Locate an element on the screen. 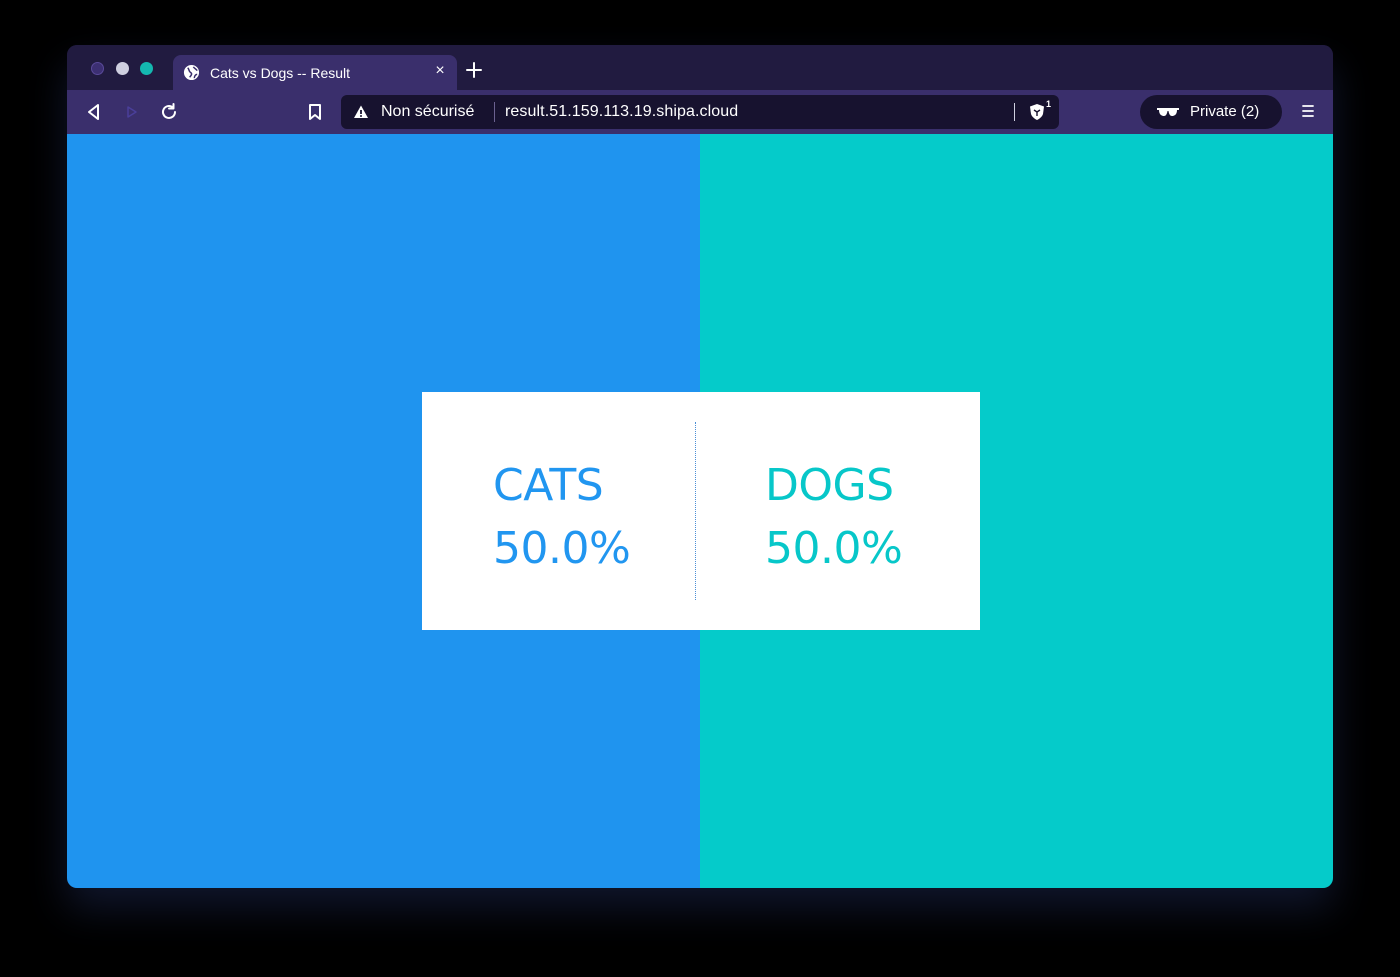 The image size is (1400, 977). warning-icon is located at coordinates (361, 111).